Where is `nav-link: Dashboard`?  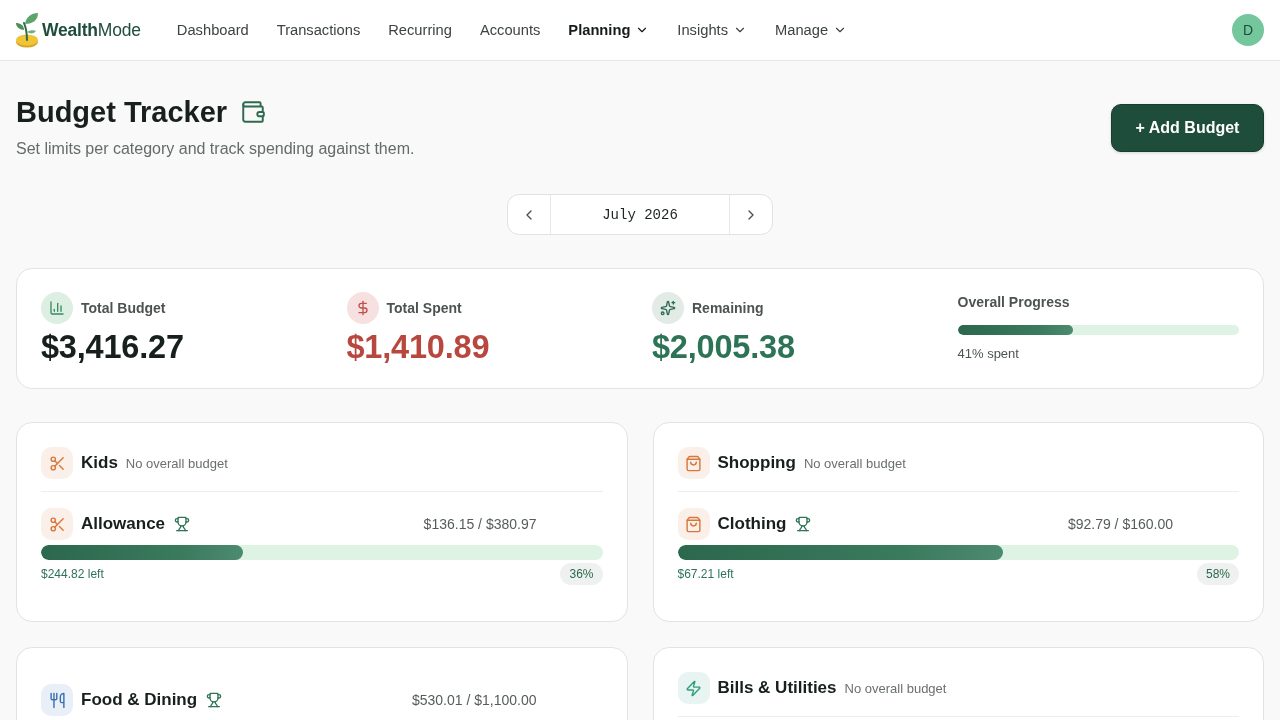
nav-link: Dashboard is located at coordinates (212, 30).